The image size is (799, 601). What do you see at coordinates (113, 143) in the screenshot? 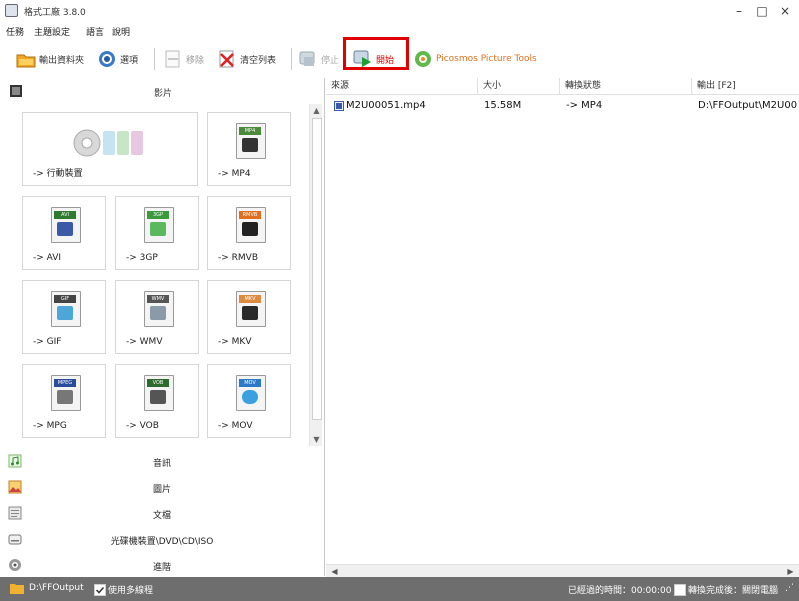
I see `mobile-device-icon` at bounding box center [113, 143].